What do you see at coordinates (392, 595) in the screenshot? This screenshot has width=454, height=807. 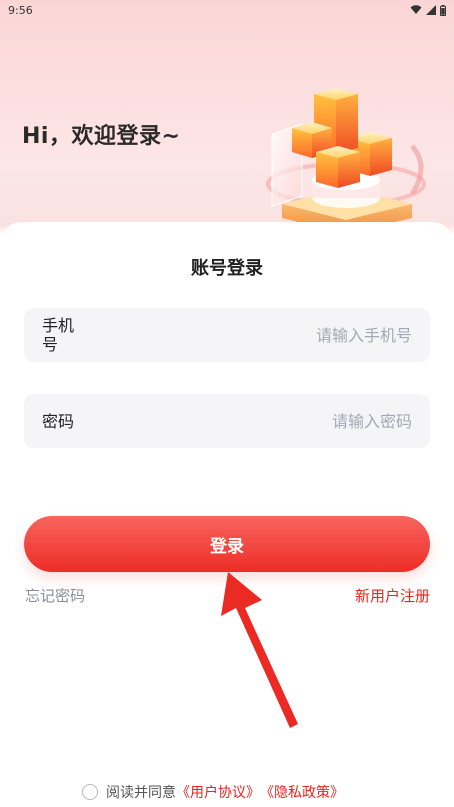 I see `register-link: 新用户注册` at bounding box center [392, 595].